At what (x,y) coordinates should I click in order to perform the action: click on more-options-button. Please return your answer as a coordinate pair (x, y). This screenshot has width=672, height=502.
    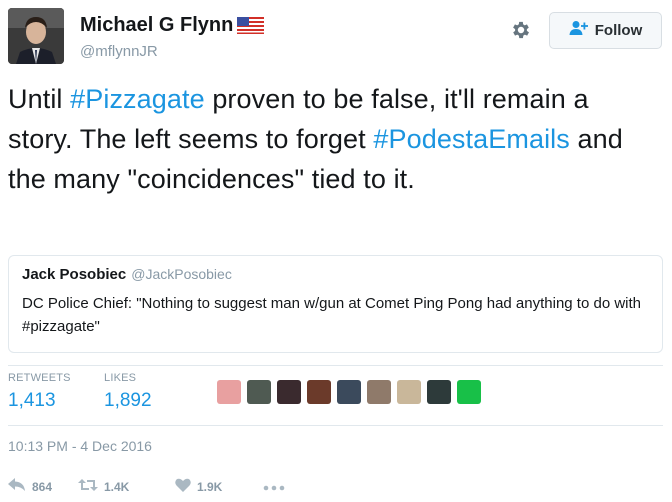
    Looking at the image, I should click on (274, 487).